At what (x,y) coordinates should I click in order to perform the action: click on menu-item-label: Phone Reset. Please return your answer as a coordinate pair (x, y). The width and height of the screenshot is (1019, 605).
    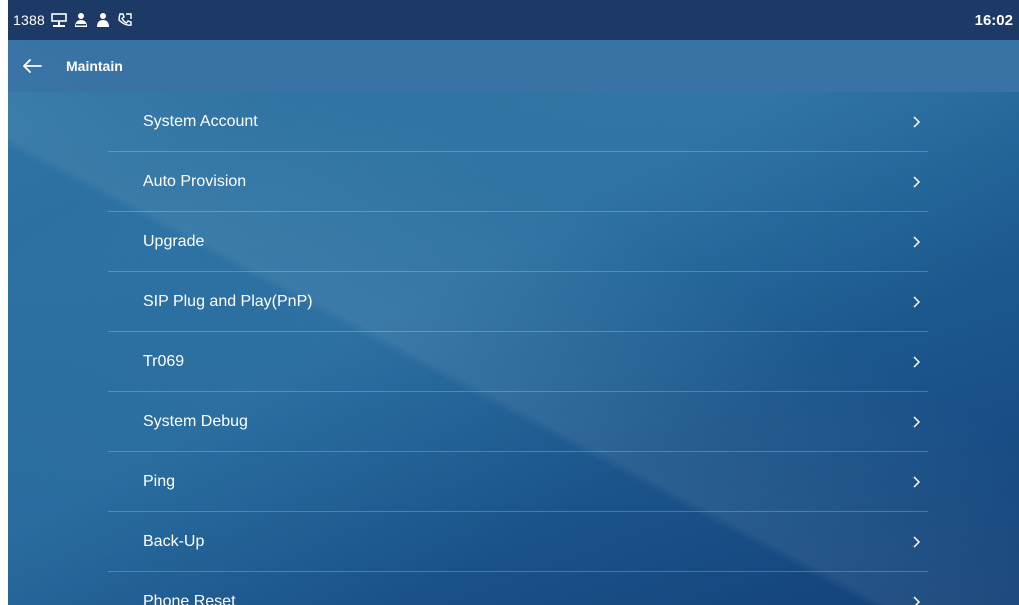
    Looking at the image, I should click on (189, 598).